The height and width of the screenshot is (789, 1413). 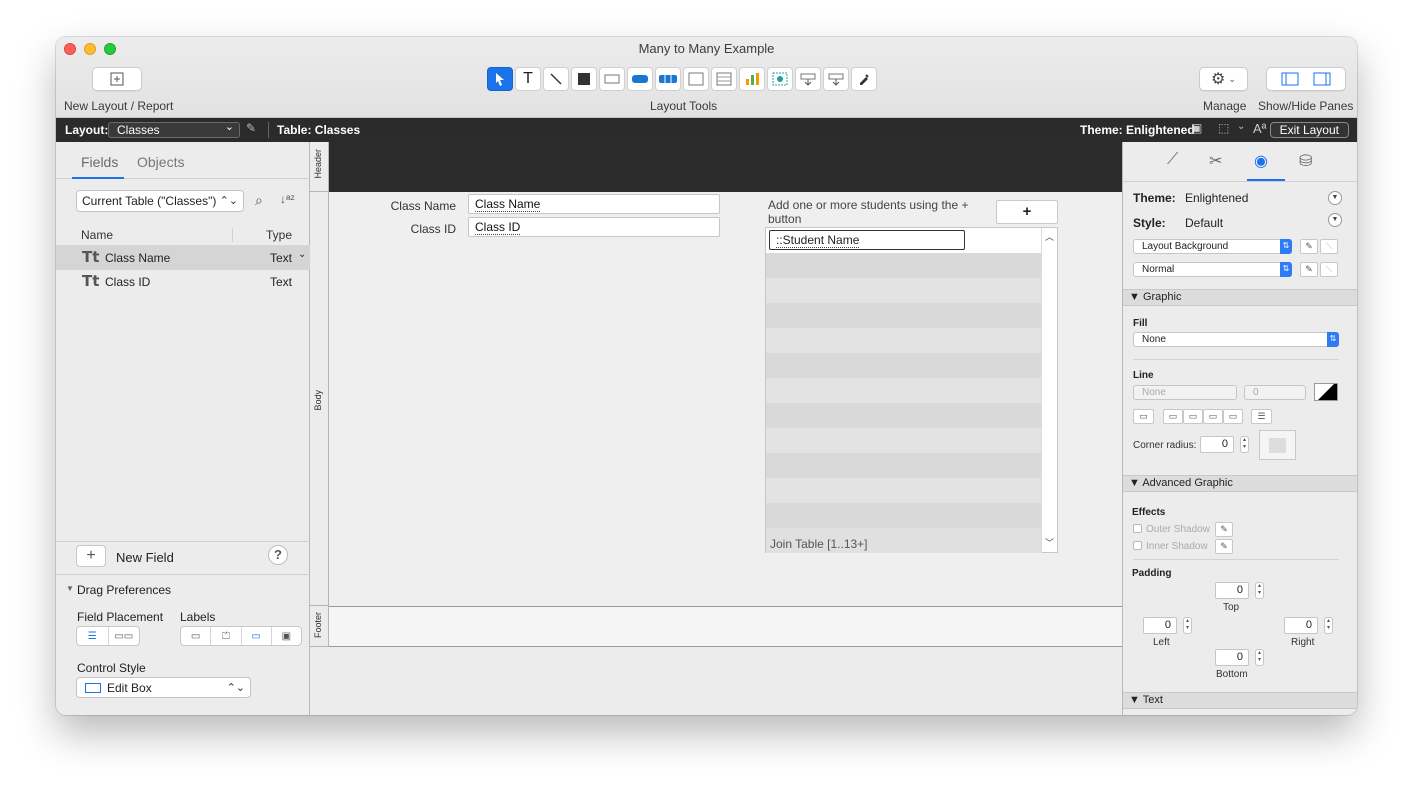 What do you see at coordinates (257, 636) in the screenshot?
I see `label-left-icon: ▭` at bounding box center [257, 636].